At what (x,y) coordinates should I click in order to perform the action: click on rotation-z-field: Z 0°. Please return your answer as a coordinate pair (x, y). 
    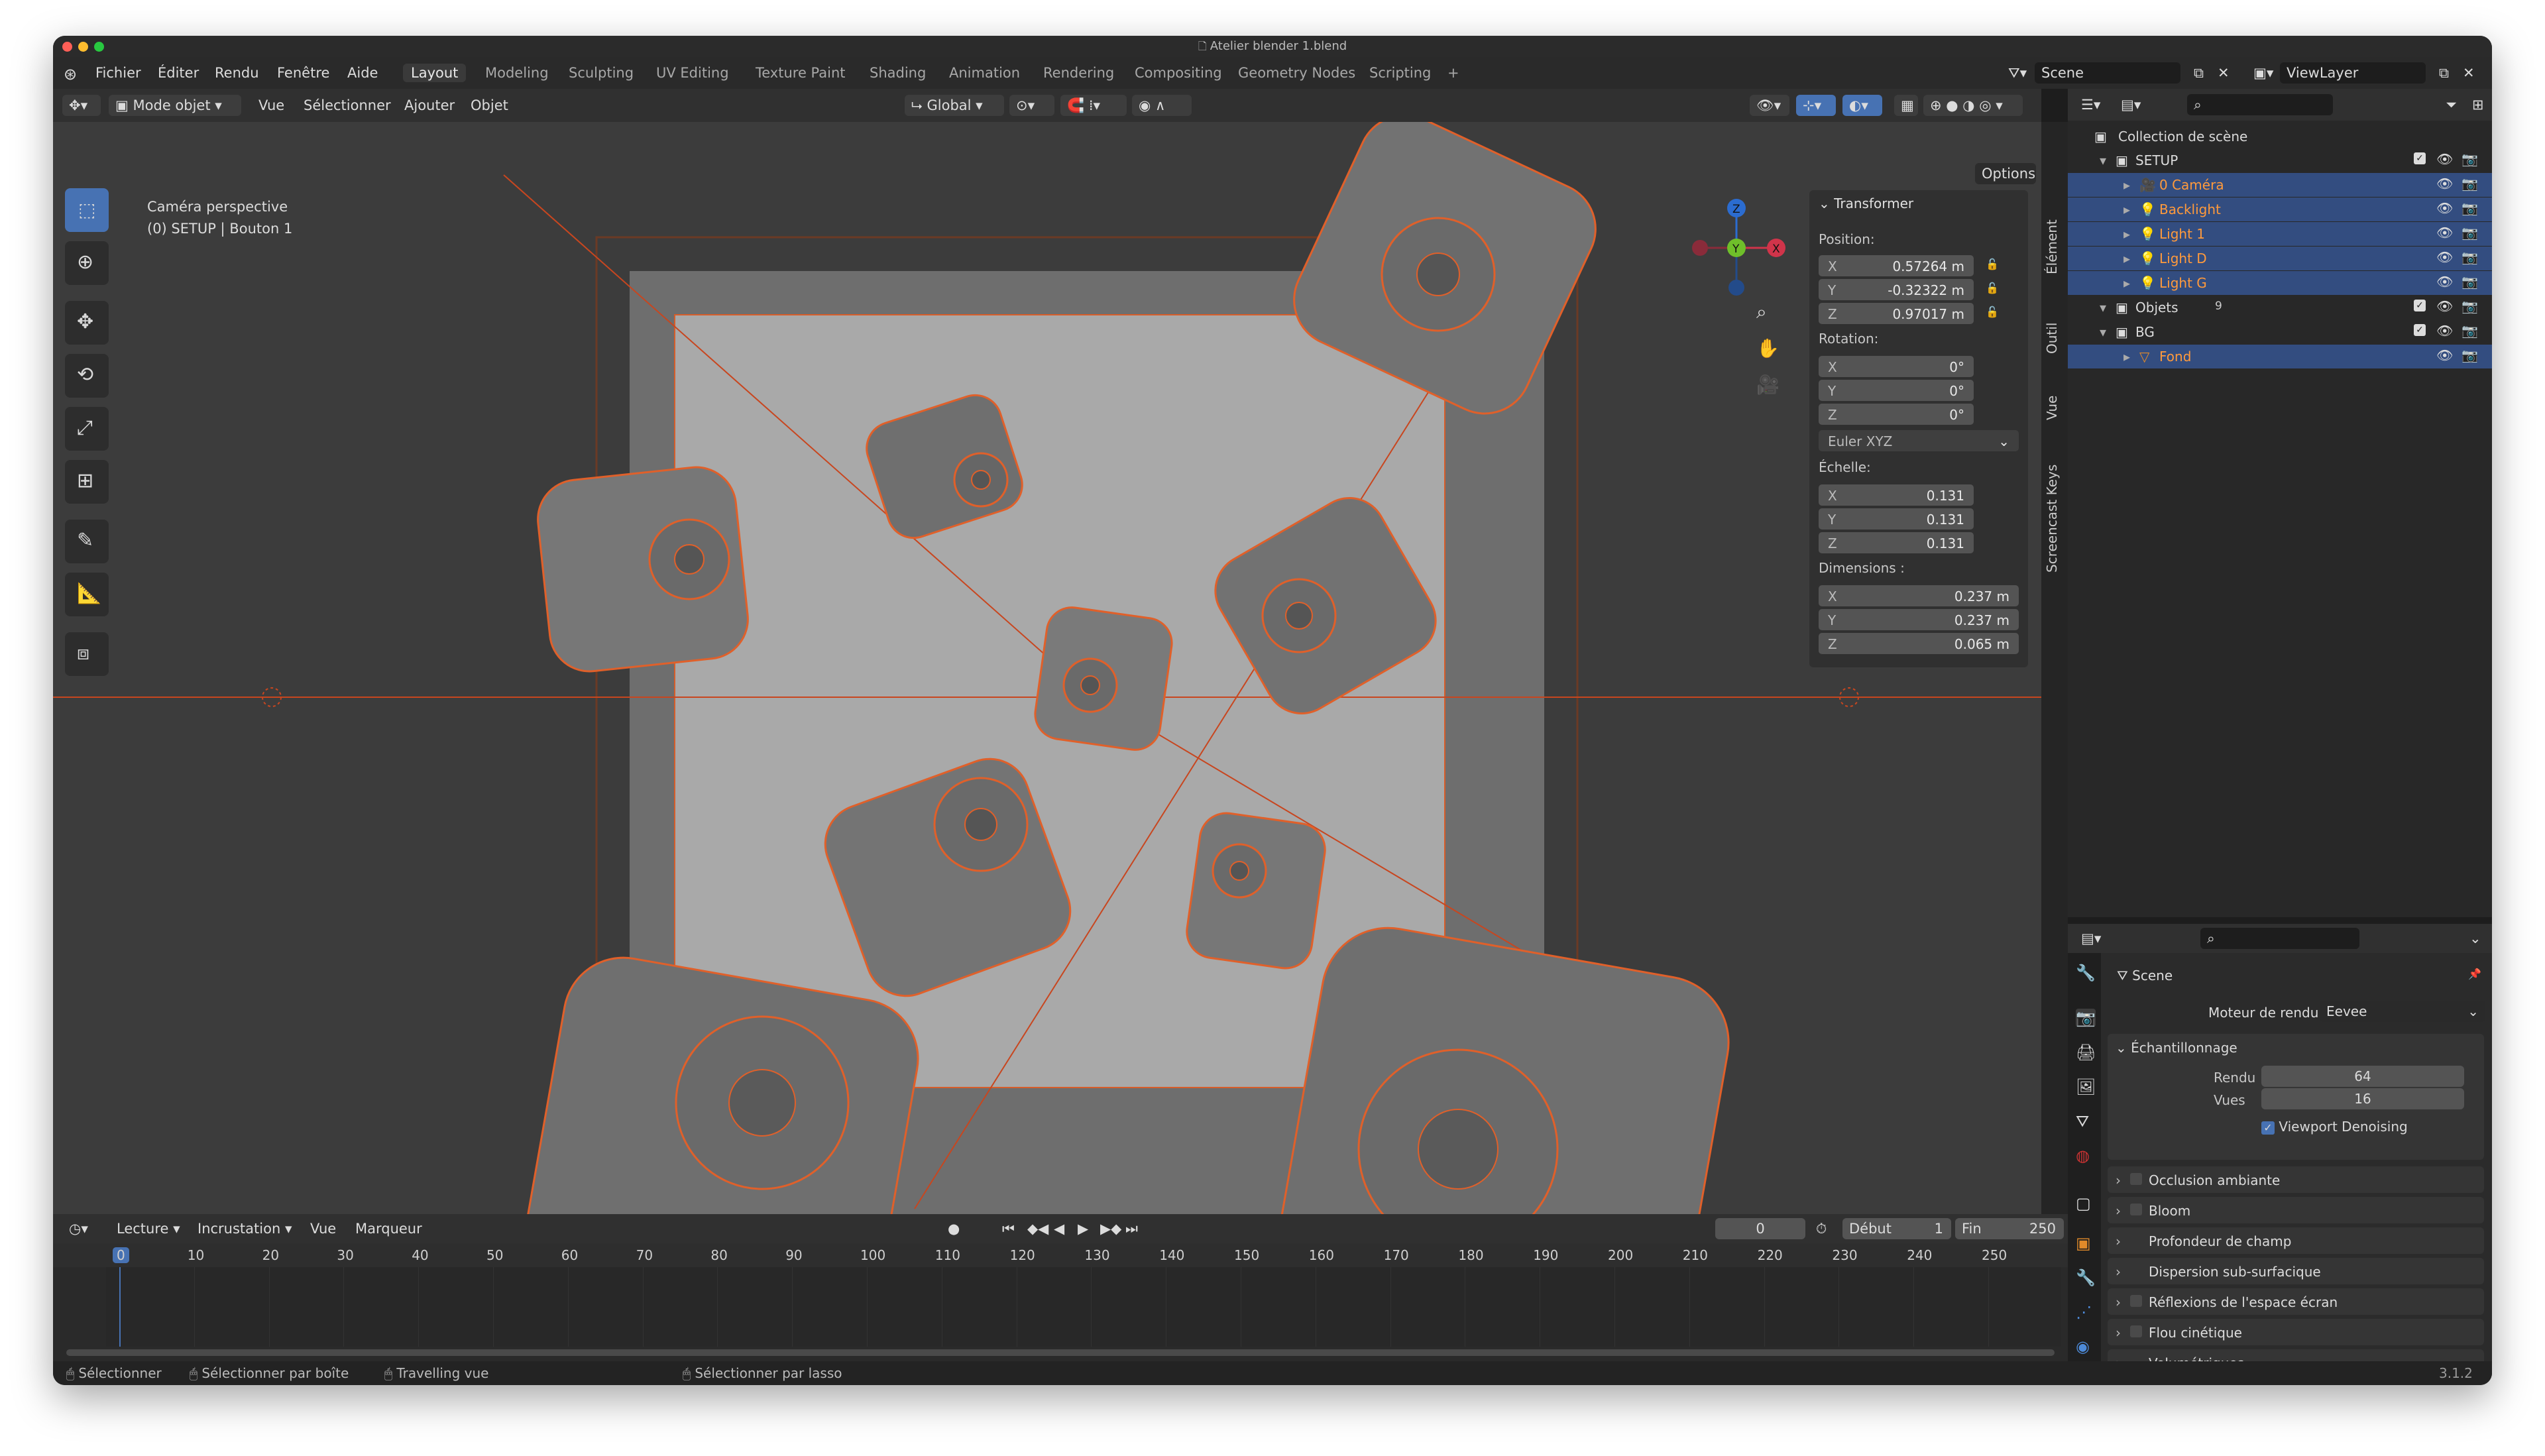
    Looking at the image, I should click on (1896, 415).